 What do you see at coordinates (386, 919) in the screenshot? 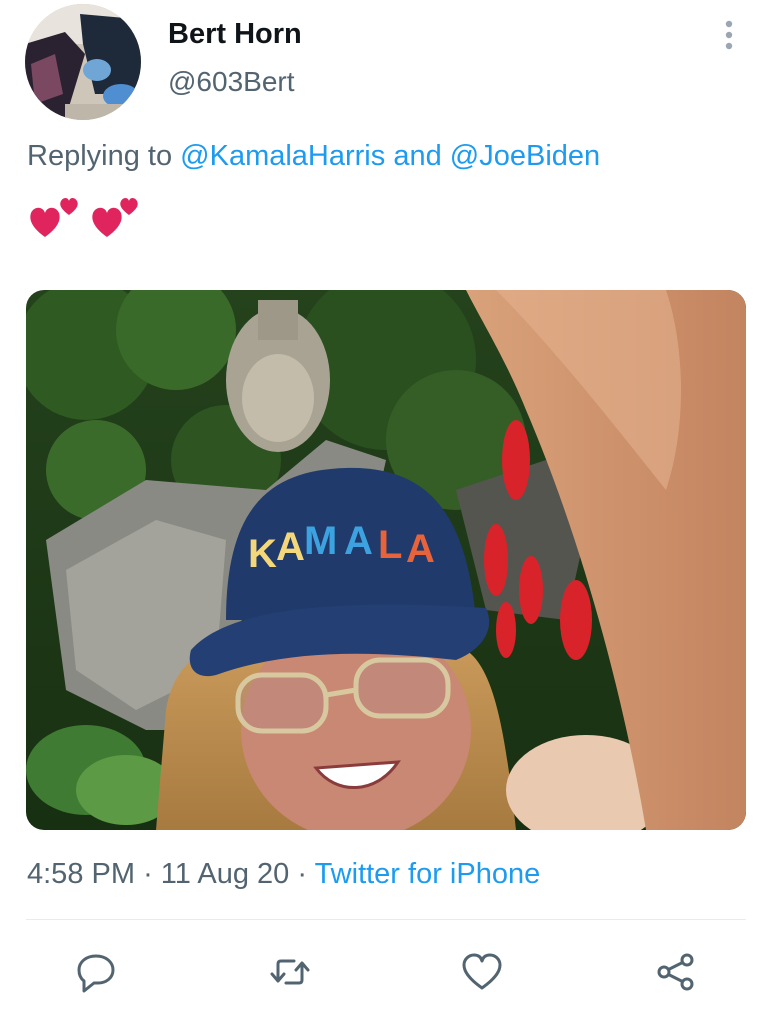
I see `divider` at bounding box center [386, 919].